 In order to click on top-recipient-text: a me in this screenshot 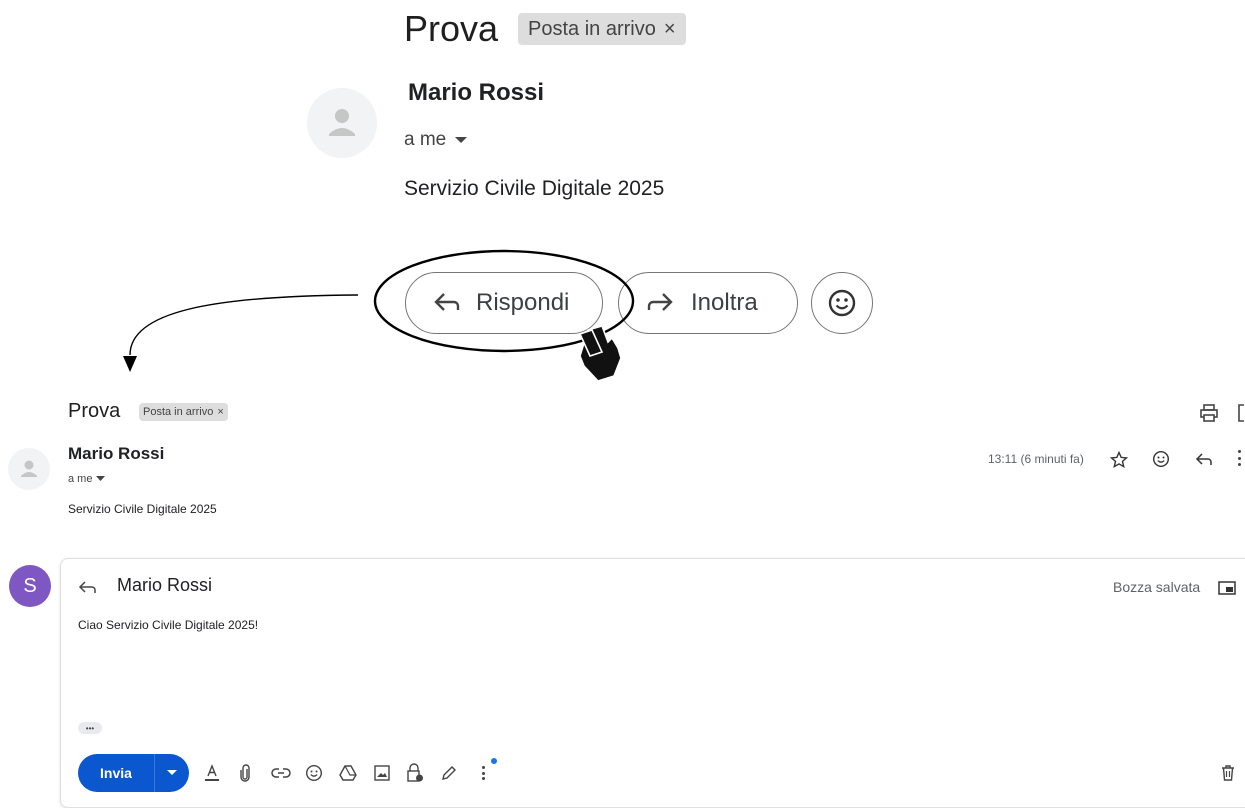, I will do `click(425, 139)`.